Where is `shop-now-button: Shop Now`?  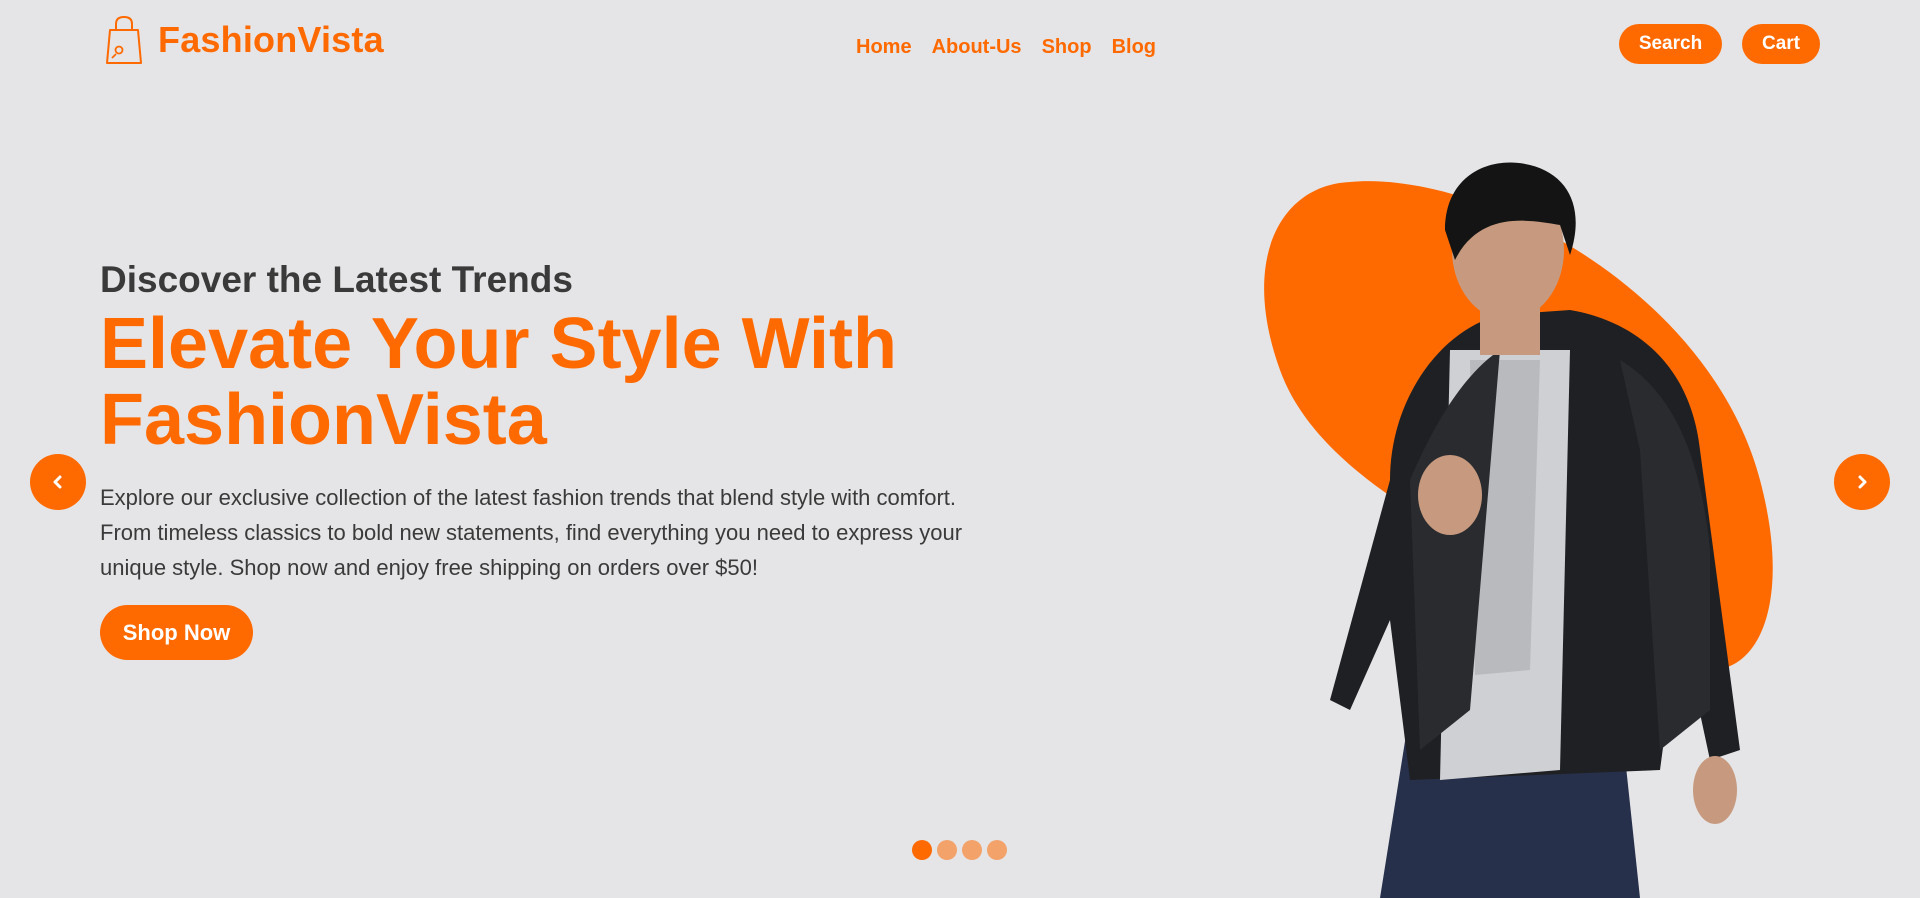
shop-now-button: Shop Now is located at coordinates (176, 632).